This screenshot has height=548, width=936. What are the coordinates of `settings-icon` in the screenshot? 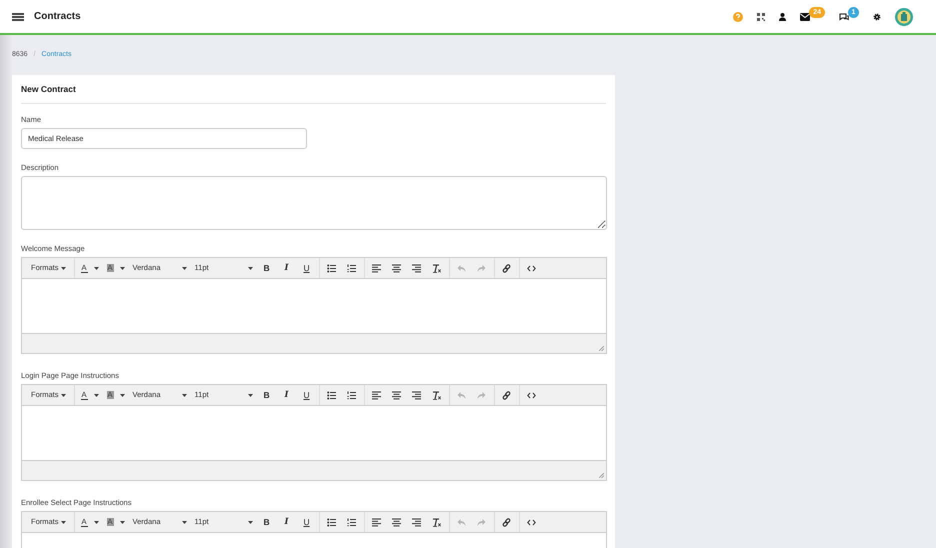 It's located at (877, 16).